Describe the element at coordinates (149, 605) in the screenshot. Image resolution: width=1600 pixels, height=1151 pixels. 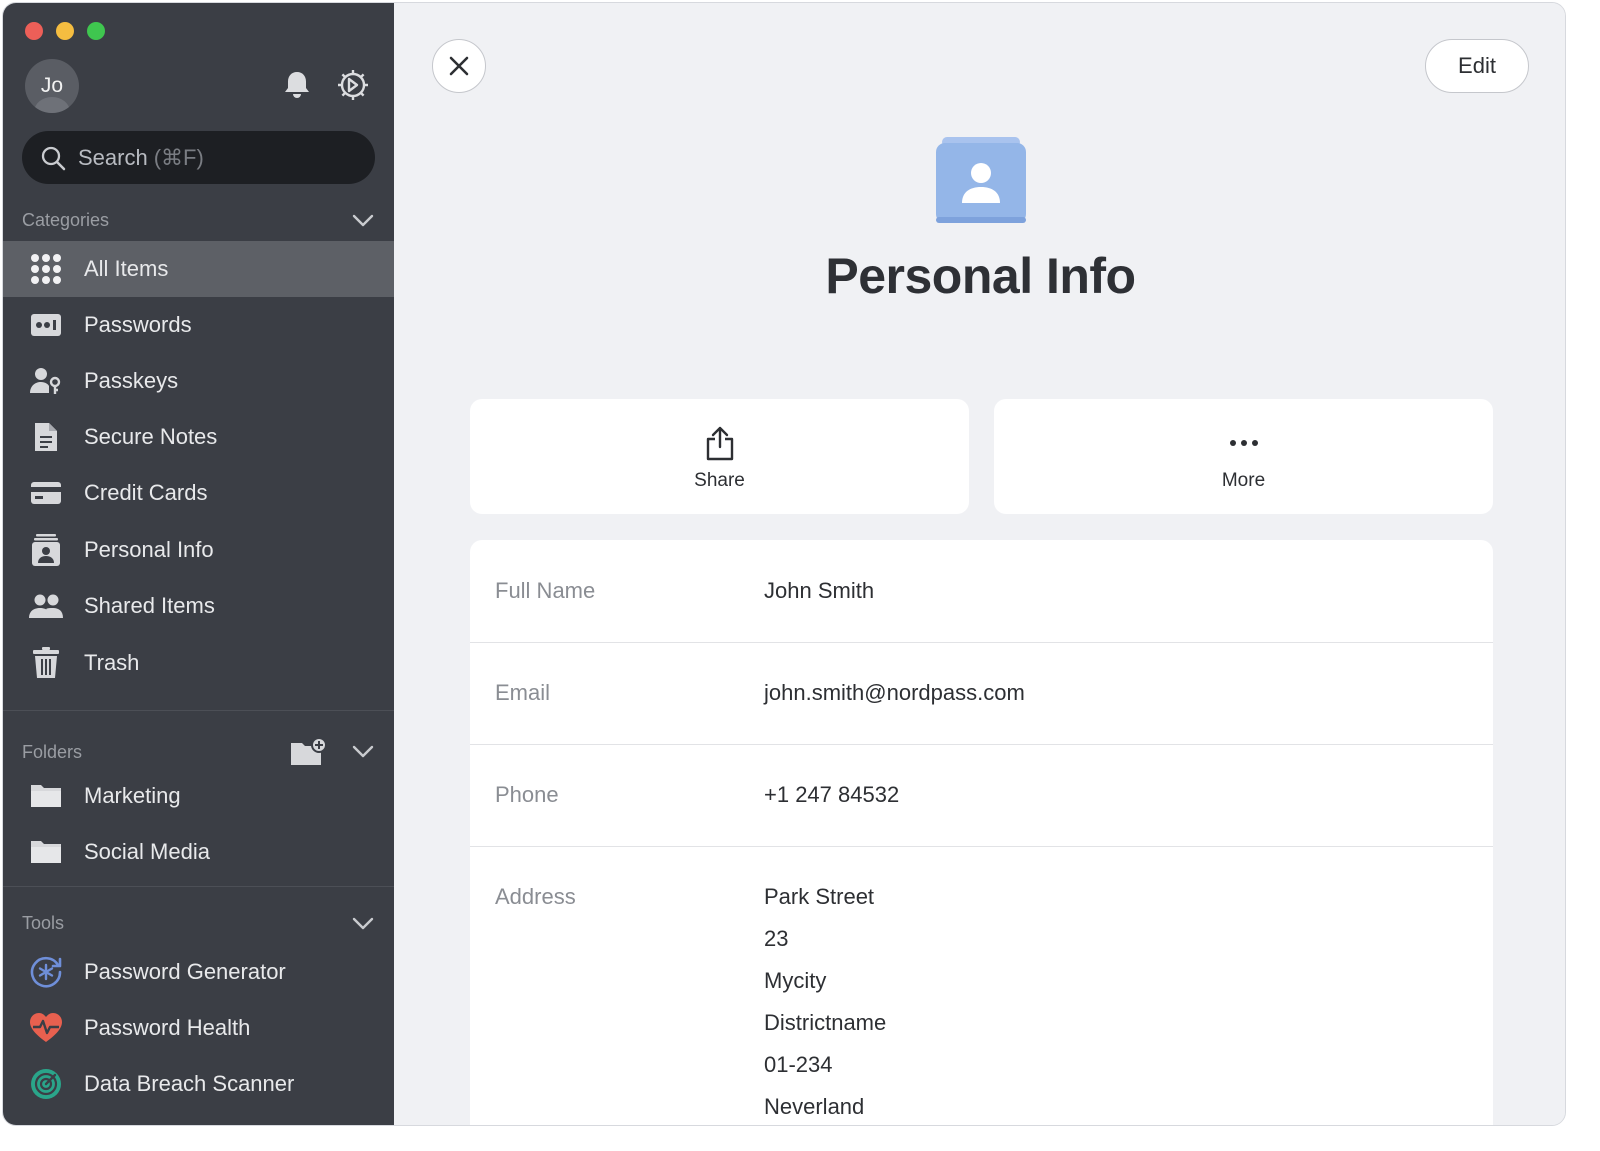
I see `sidebar-item-label: Shared Items` at that location.